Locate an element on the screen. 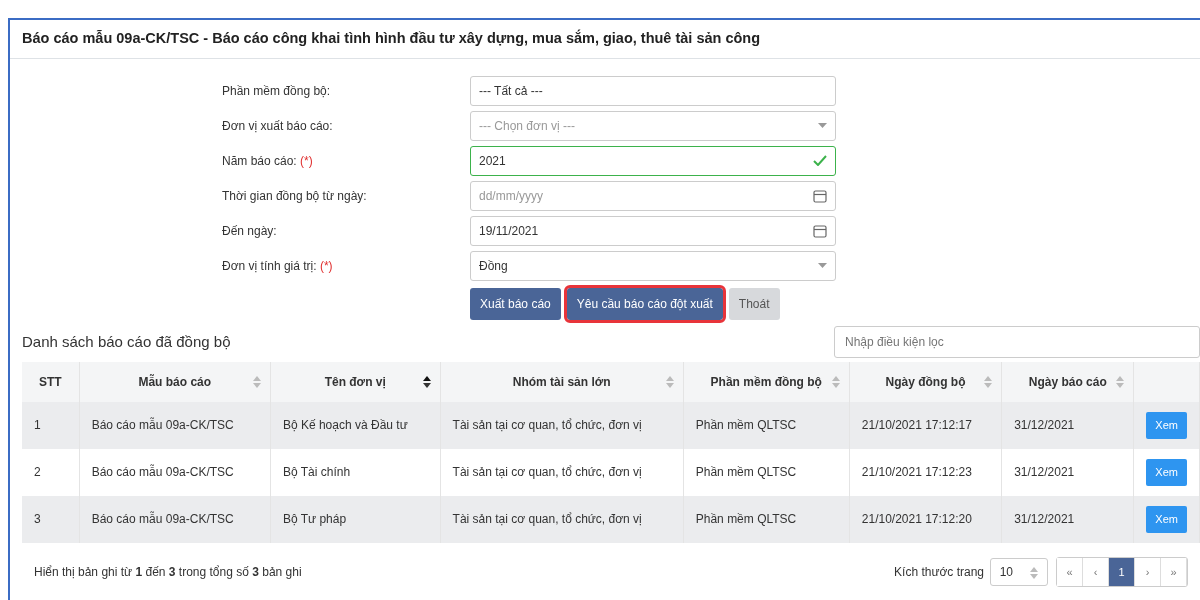 The image size is (1200, 600). page-button: « is located at coordinates (1070, 571).